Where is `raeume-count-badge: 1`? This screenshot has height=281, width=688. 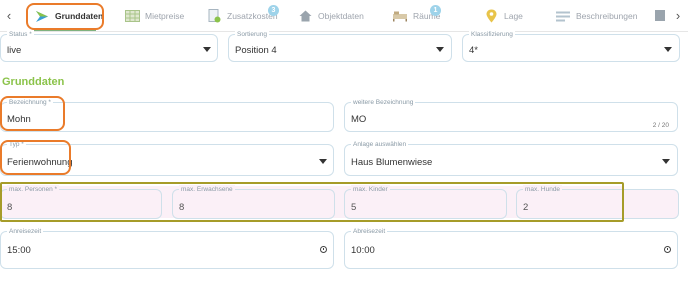
raeume-count-badge: 1 is located at coordinates (435, 10).